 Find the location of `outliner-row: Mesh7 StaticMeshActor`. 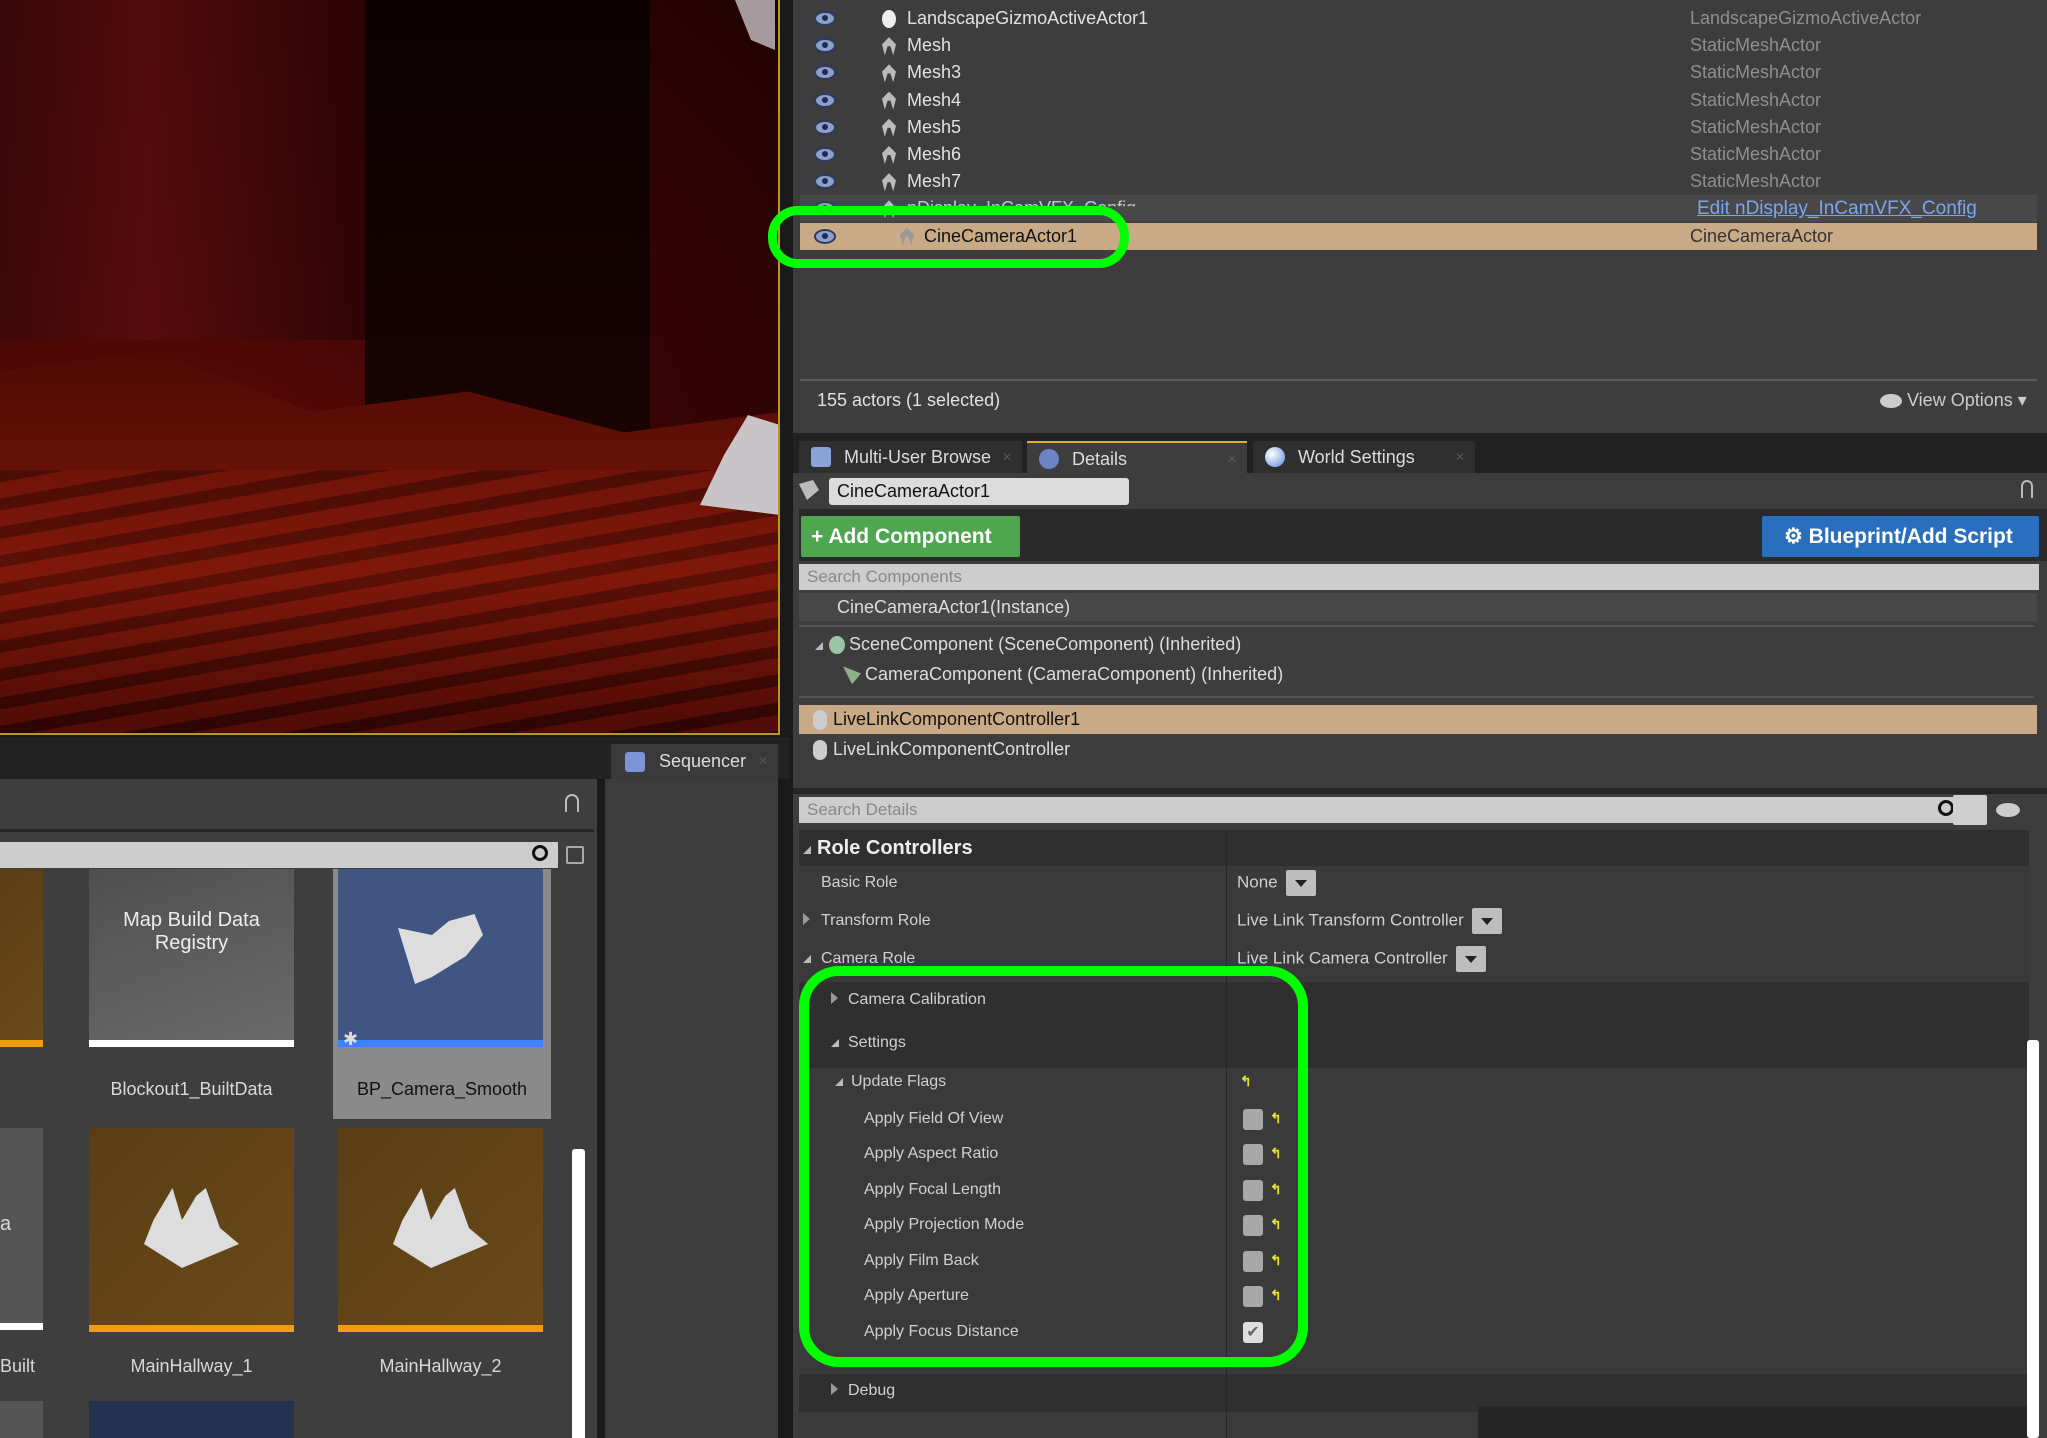

outliner-row: Mesh7 StaticMeshActor is located at coordinates (1418, 181).